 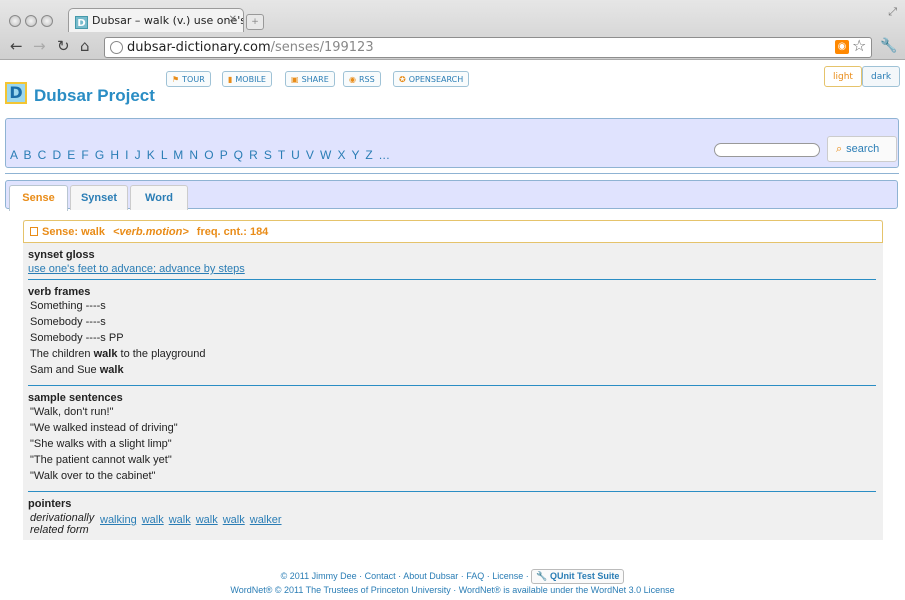 I want to click on letter-link-s: S, so click(x=268, y=155).